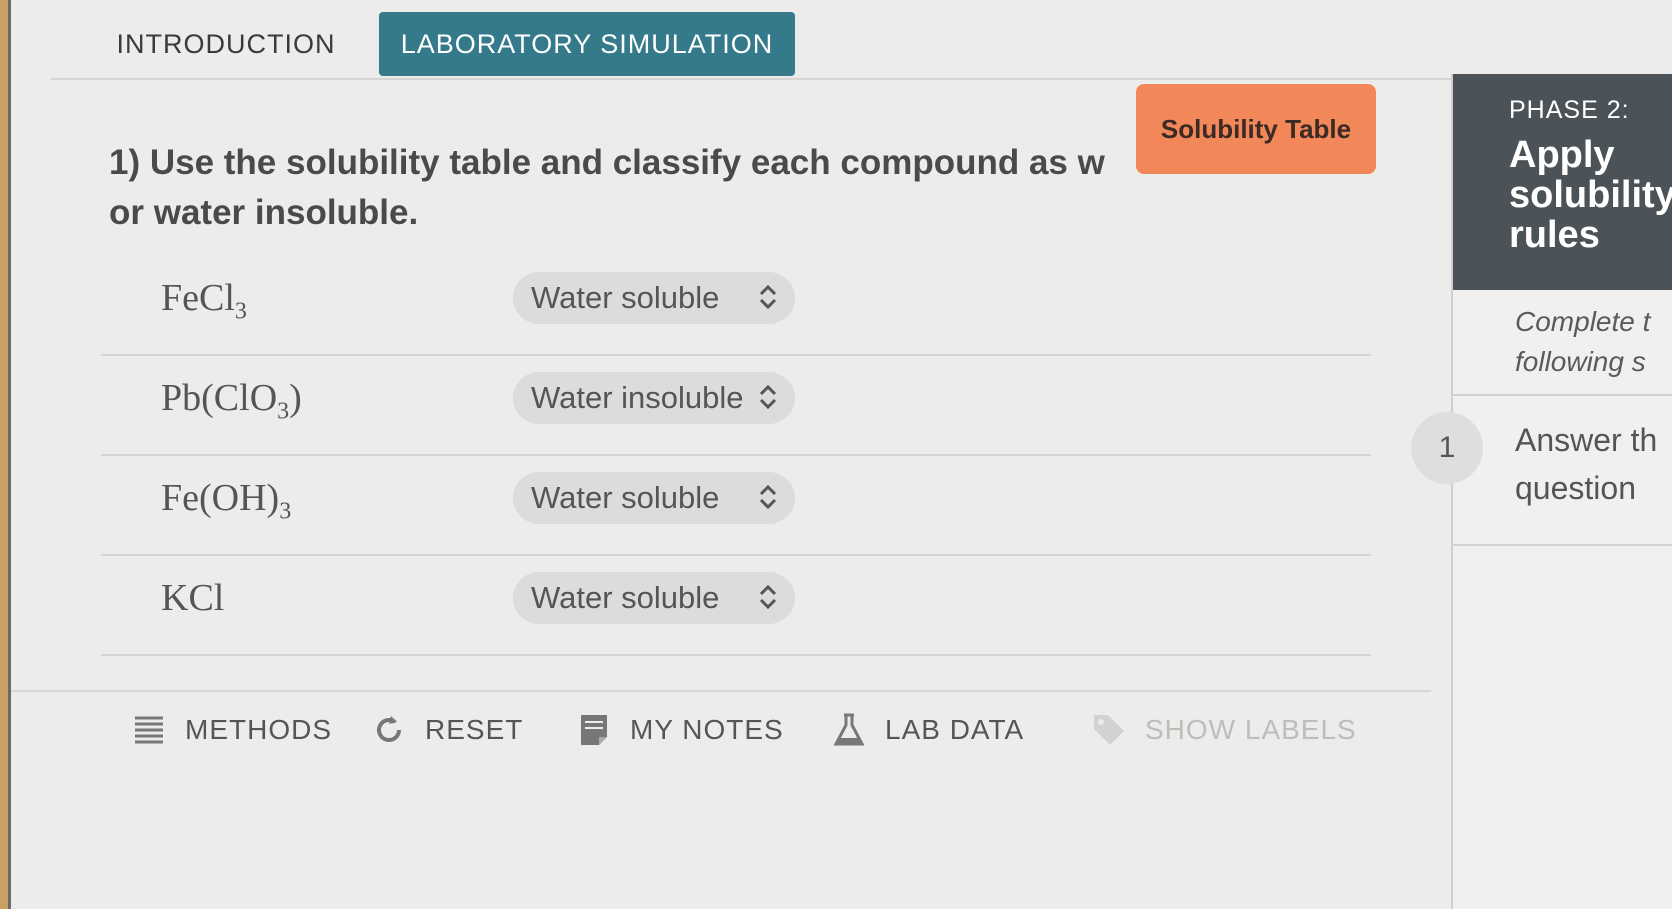  I want to click on compound-row: Pb(ClO3) Water insoluble, so click(736, 403).